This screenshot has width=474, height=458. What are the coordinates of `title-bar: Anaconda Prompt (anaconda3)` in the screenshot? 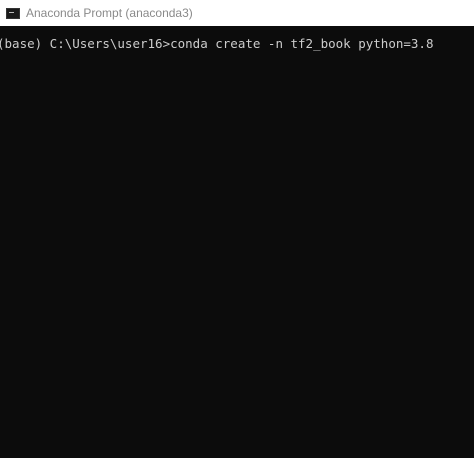 It's located at (237, 13).